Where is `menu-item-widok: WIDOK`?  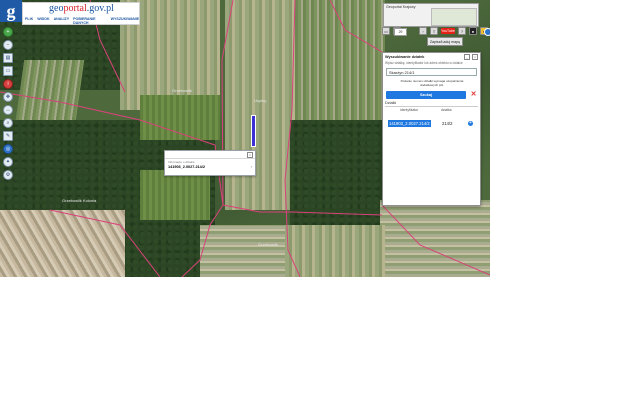 menu-item-widok: WIDOK is located at coordinates (43, 21).